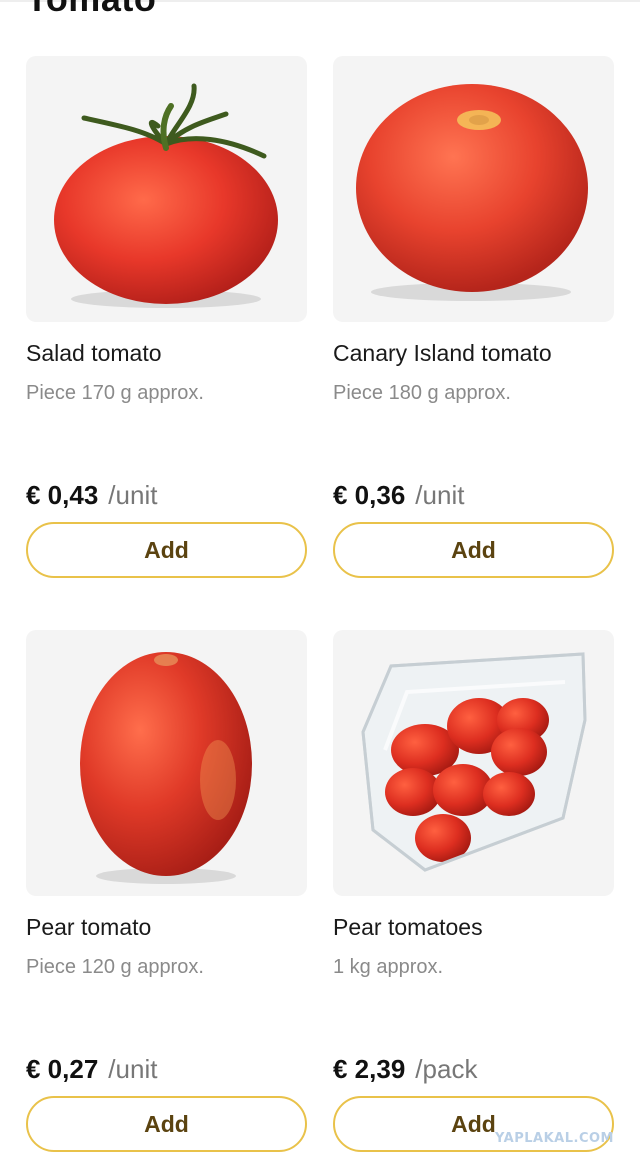 The width and height of the screenshot is (640, 1166). I want to click on product-weight: Piece 180 g approx., so click(422, 393).